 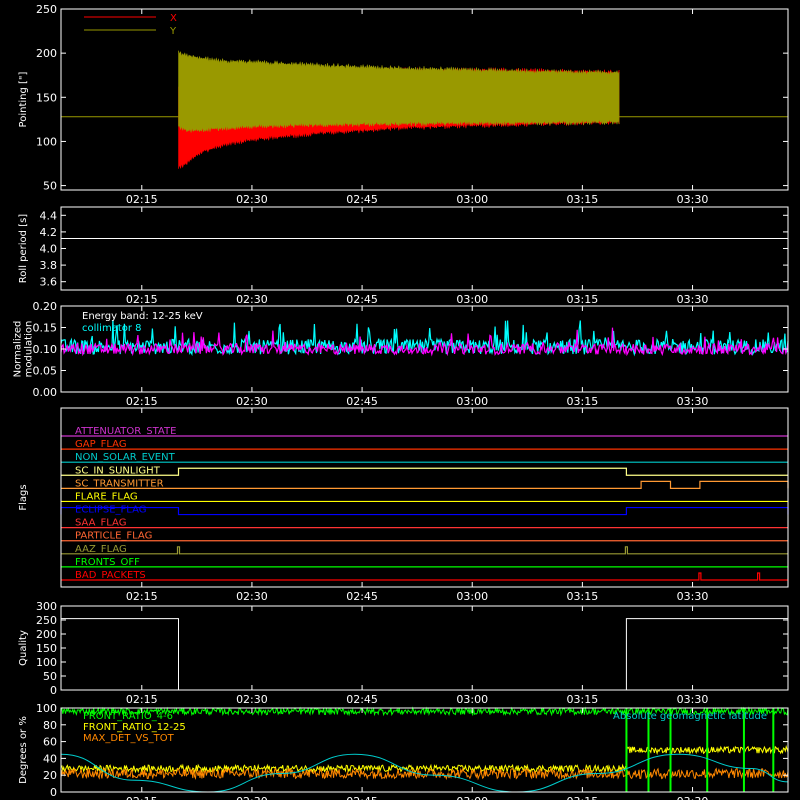 I want to click on y-axis-label: Quality, so click(x=23, y=648).